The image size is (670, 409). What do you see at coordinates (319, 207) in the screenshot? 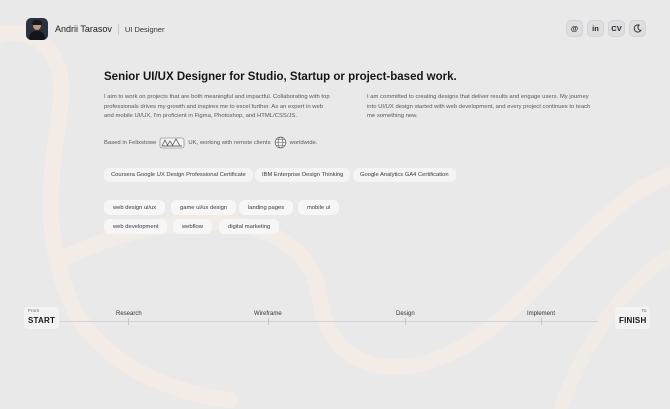
I see `skill-tag: mobile ui` at bounding box center [319, 207].